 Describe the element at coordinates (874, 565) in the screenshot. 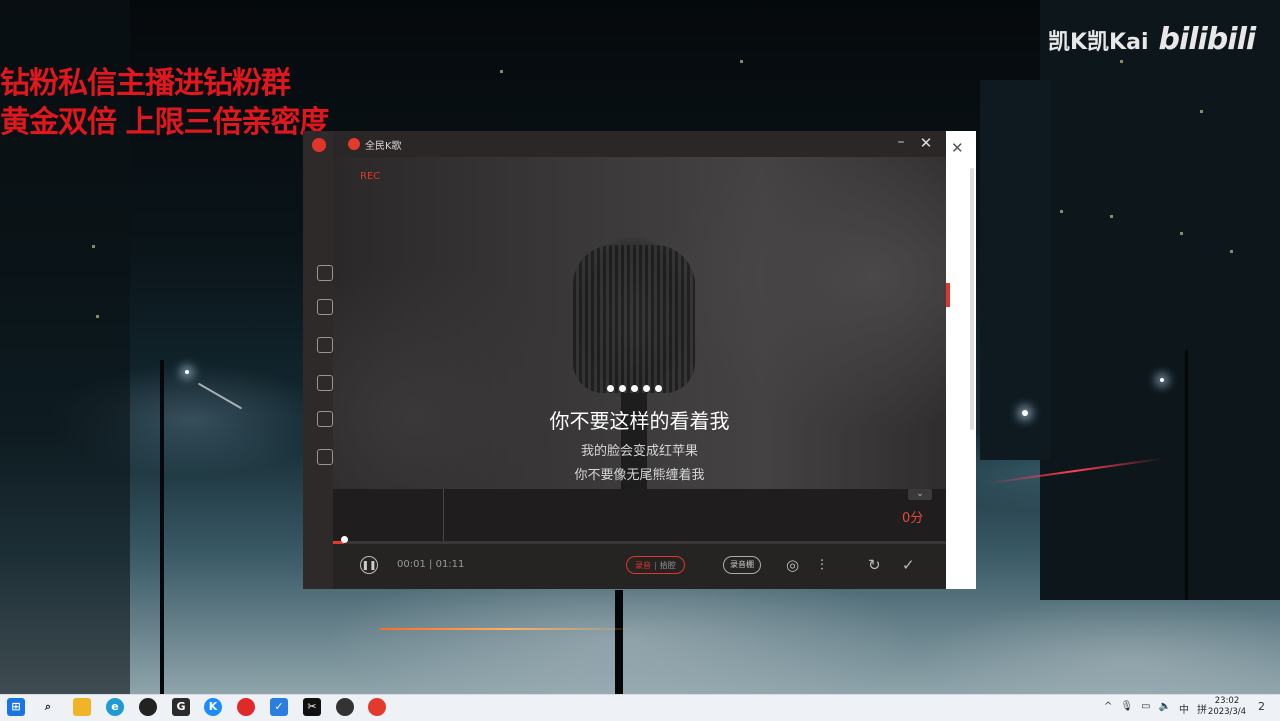

I see `restart-icon: ↻` at that location.